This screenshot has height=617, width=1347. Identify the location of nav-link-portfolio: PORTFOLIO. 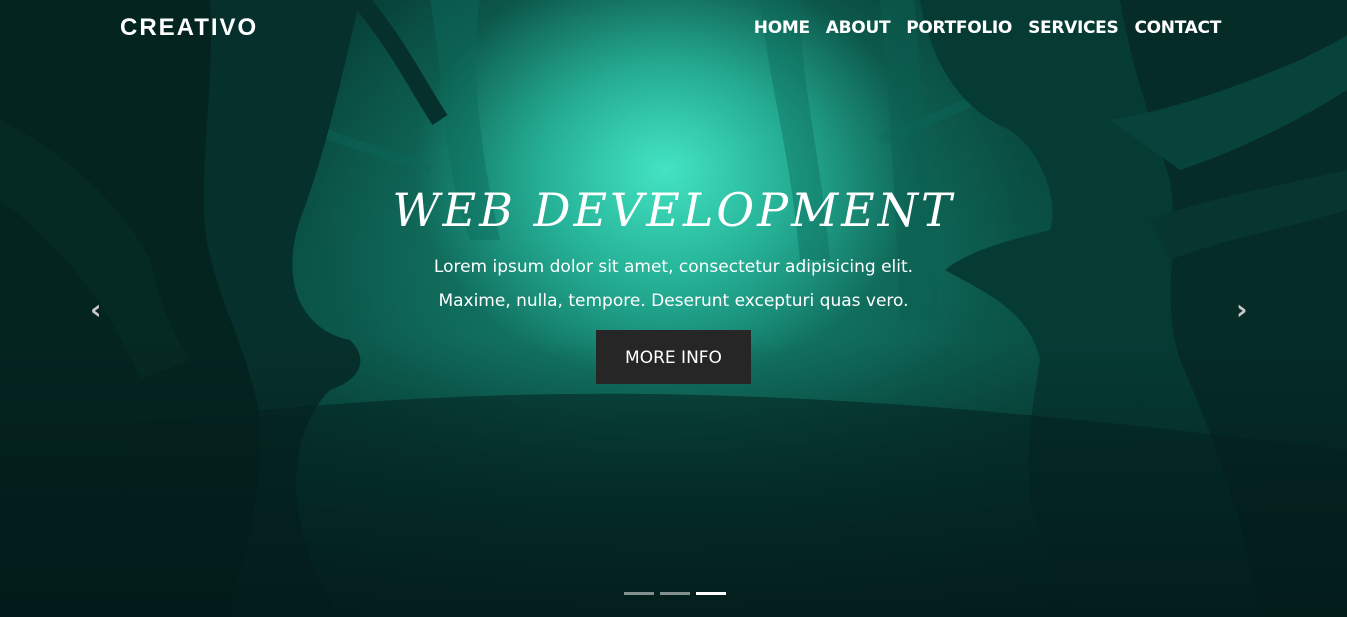
(959, 28).